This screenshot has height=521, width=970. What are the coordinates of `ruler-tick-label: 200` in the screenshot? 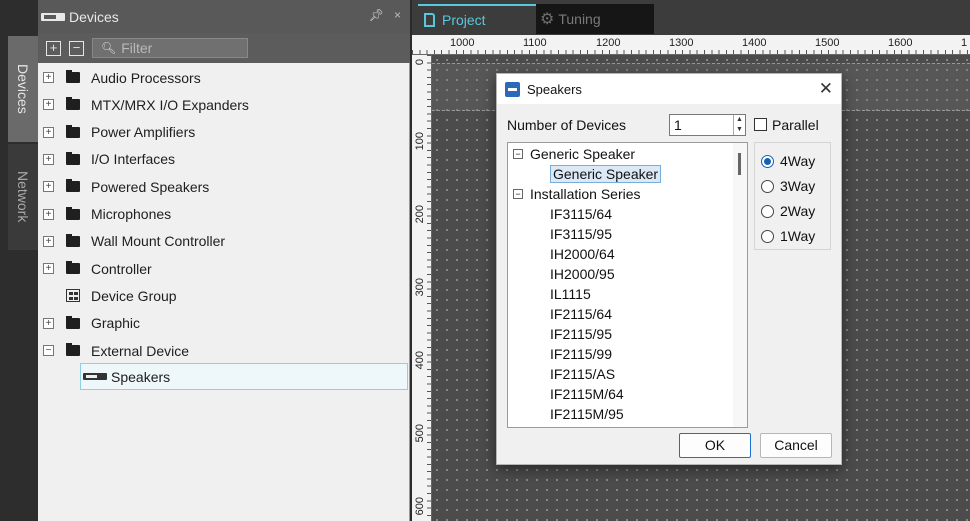 It's located at (420, 214).